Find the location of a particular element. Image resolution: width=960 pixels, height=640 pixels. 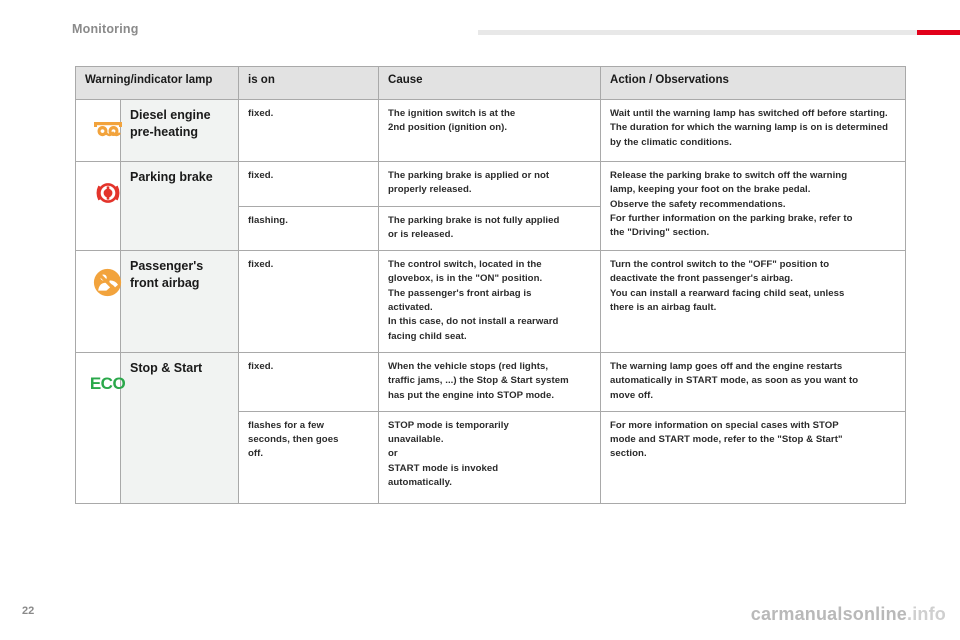

lamp-name-line2: pre-heating is located at coordinates (164, 132).